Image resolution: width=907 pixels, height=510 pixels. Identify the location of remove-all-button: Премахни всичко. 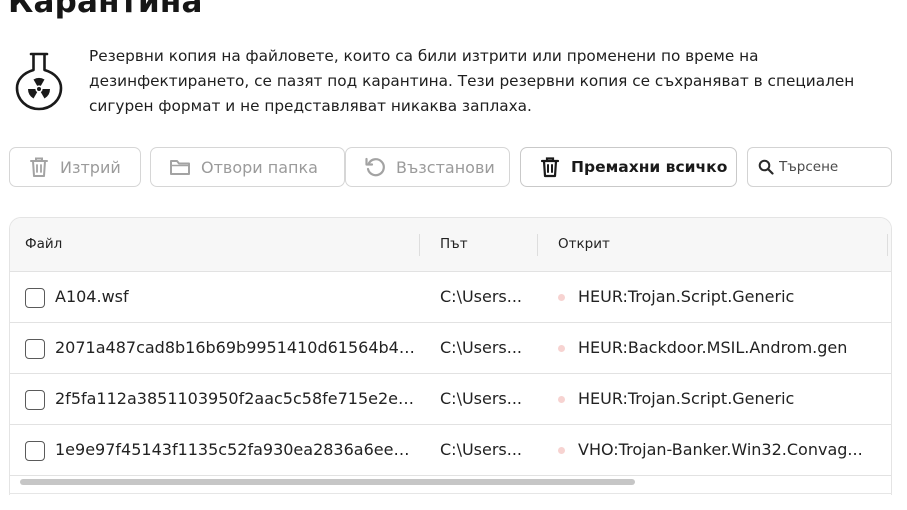
(628, 167).